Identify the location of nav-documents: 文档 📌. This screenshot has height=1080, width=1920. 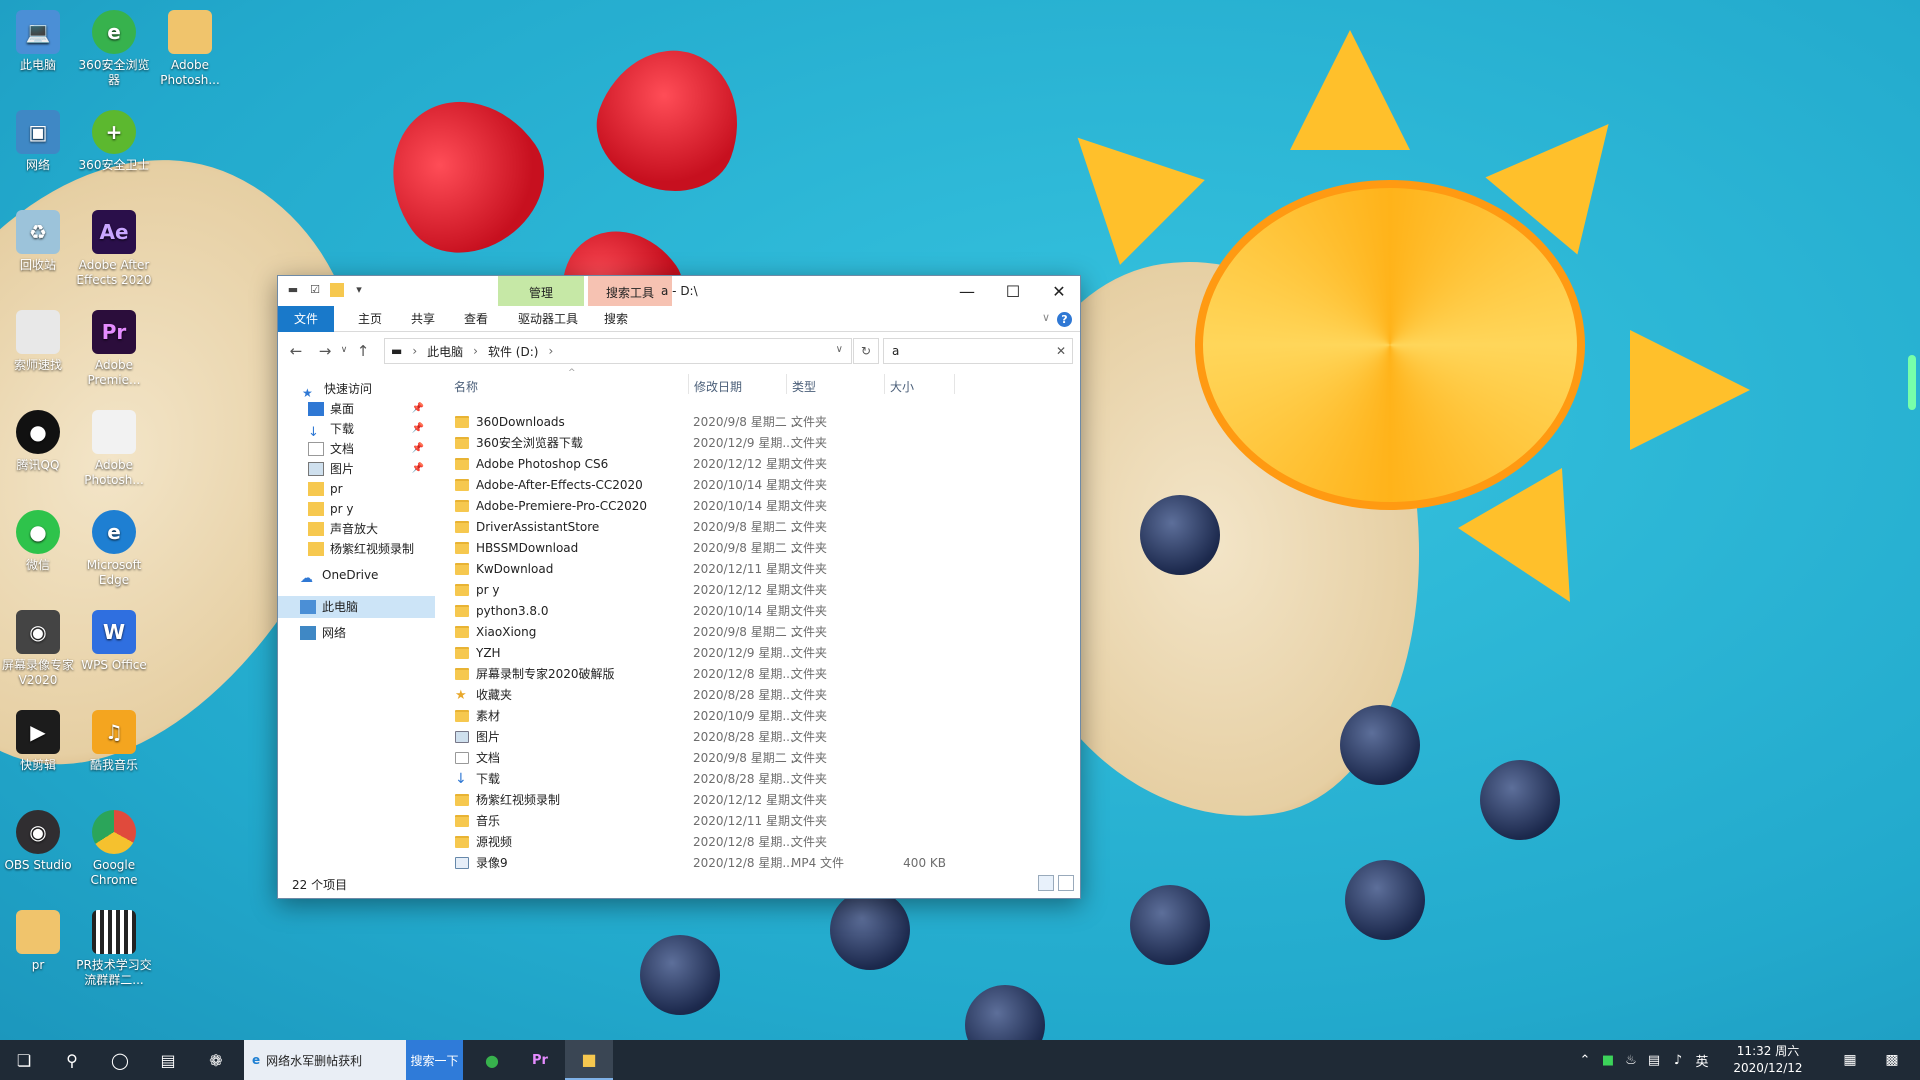
(366, 449).